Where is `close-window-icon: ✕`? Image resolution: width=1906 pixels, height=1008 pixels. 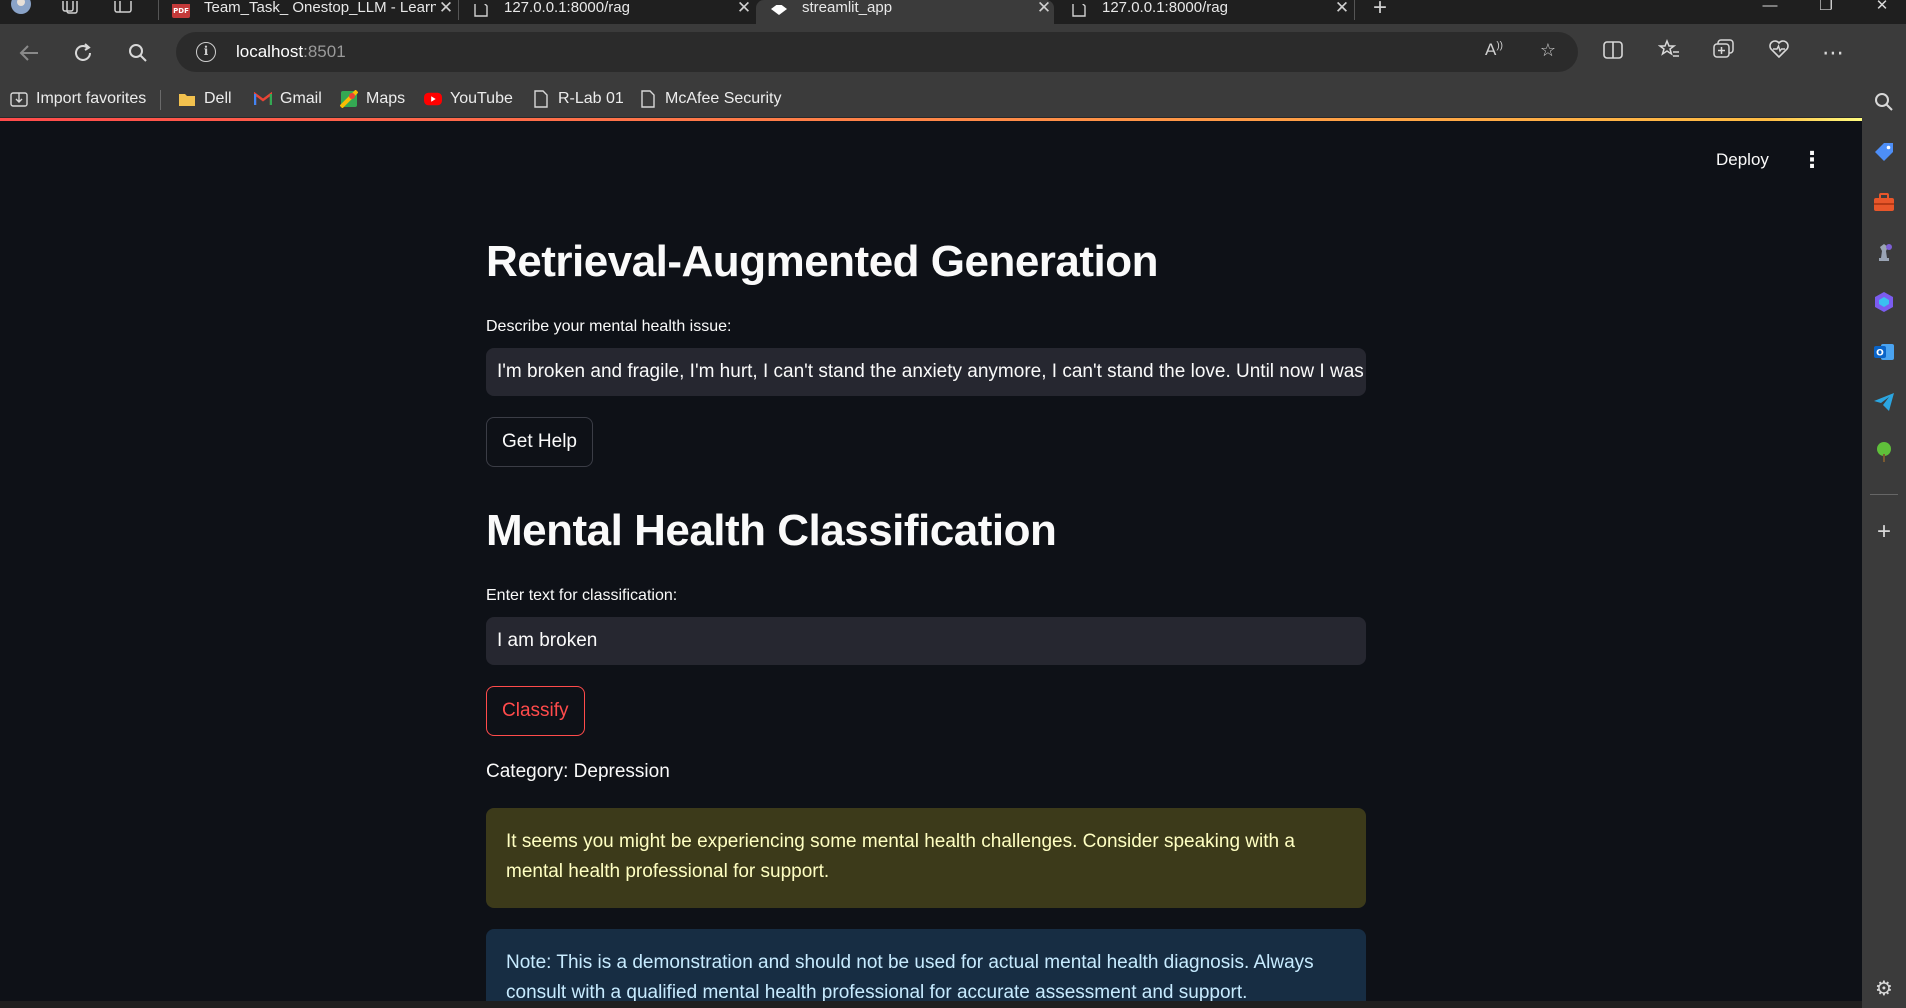 close-window-icon: ✕ is located at coordinates (1882, 8).